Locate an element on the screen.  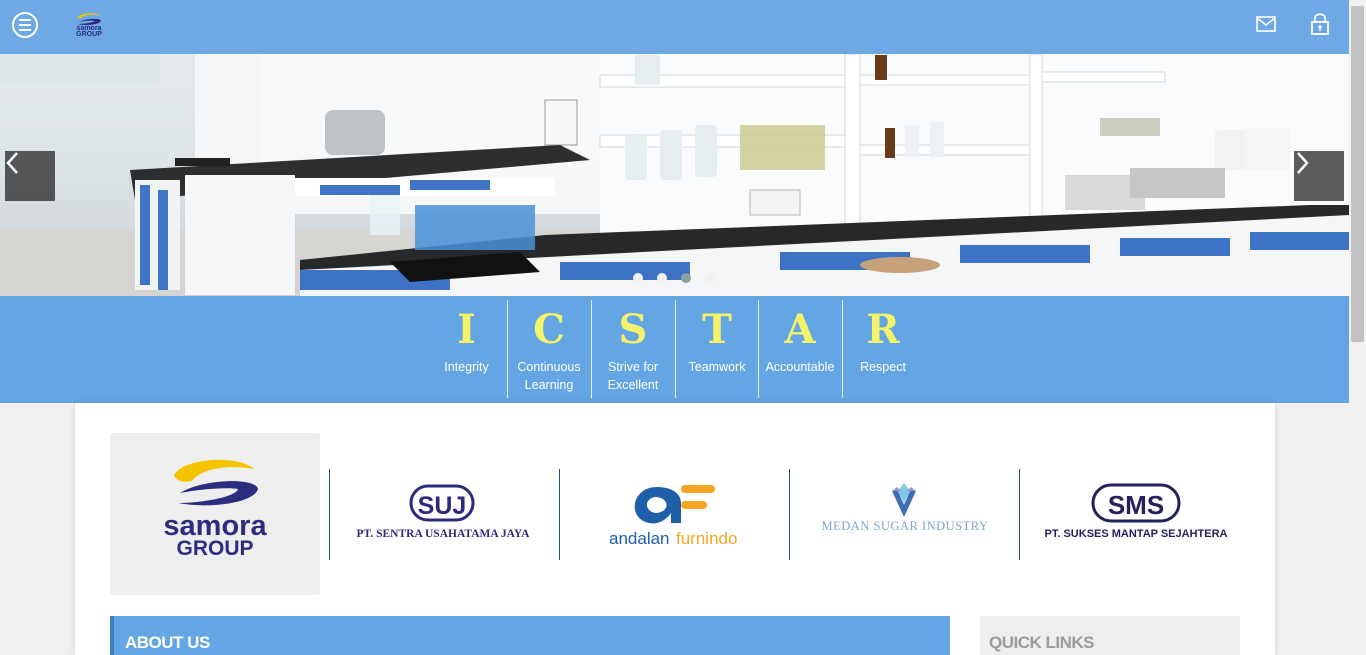
suj-company-name: PT. SENTRA USAHATAMA JAYA is located at coordinates (444, 534).